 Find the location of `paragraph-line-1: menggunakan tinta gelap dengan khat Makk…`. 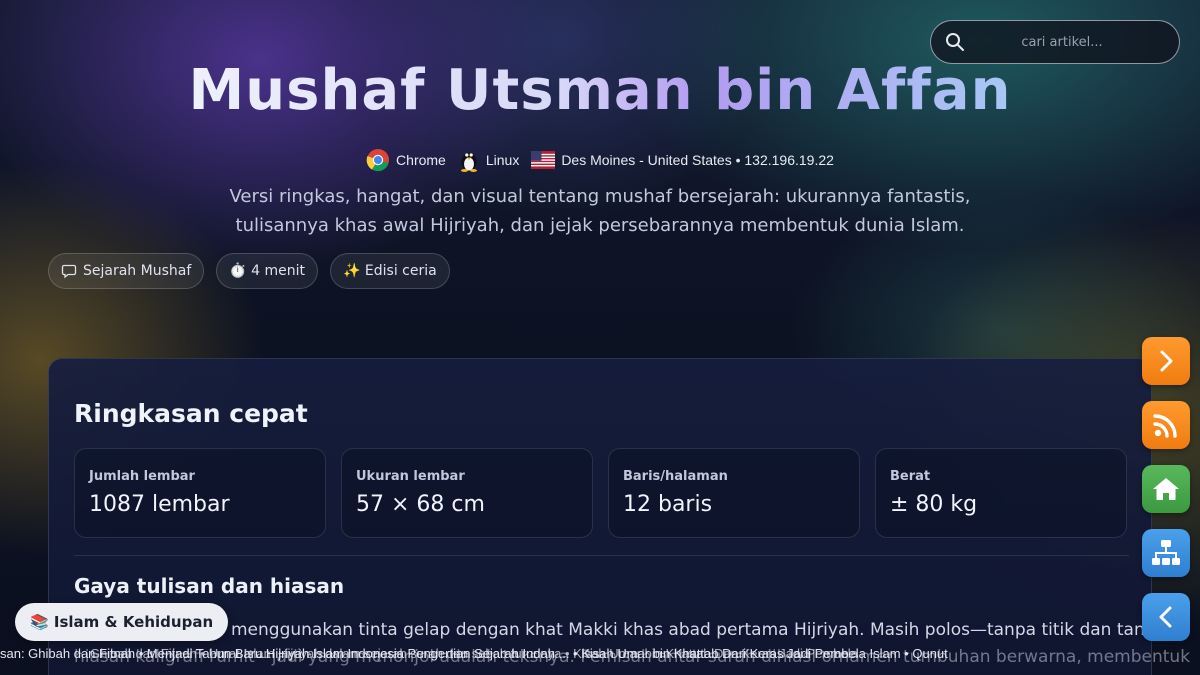

paragraph-line-1: menggunakan tinta gelap dengan khat Makk… is located at coordinates (698, 630).